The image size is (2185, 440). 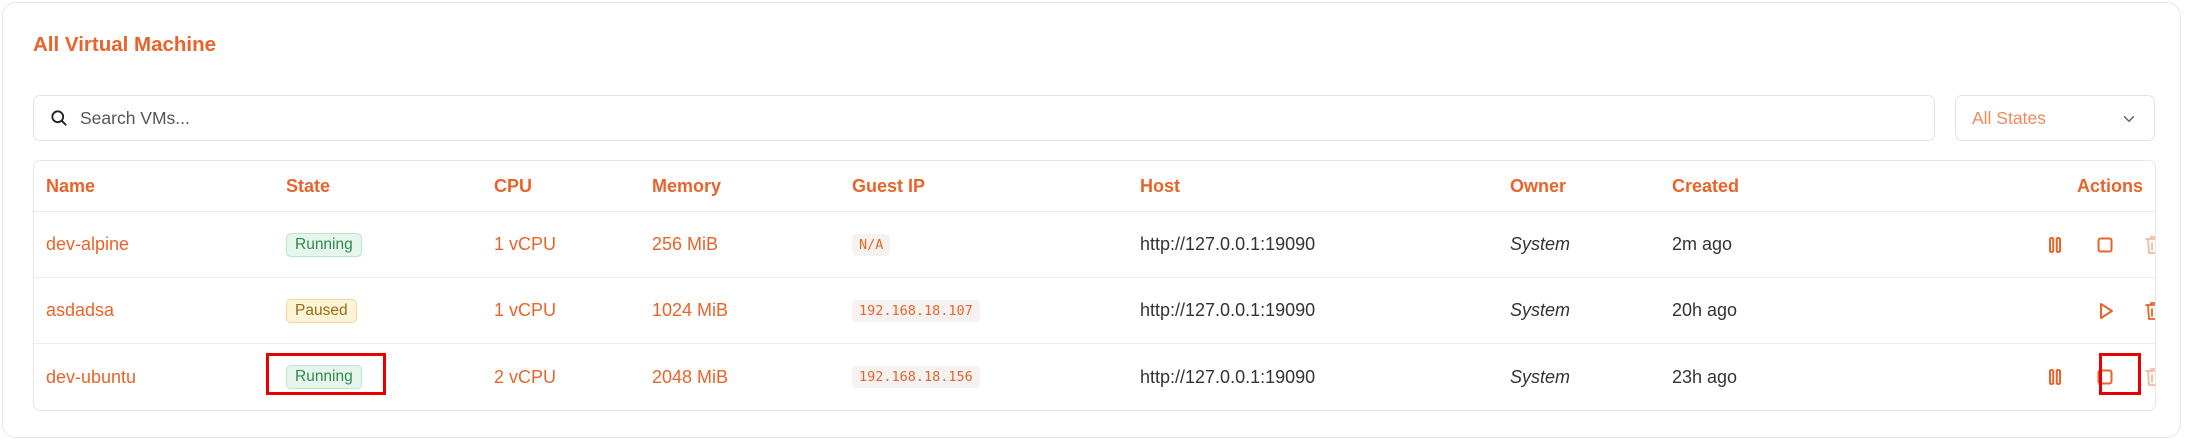 What do you see at coordinates (1705, 186) in the screenshot?
I see `col-header-created: Created` at bounding box center [1705, 186].